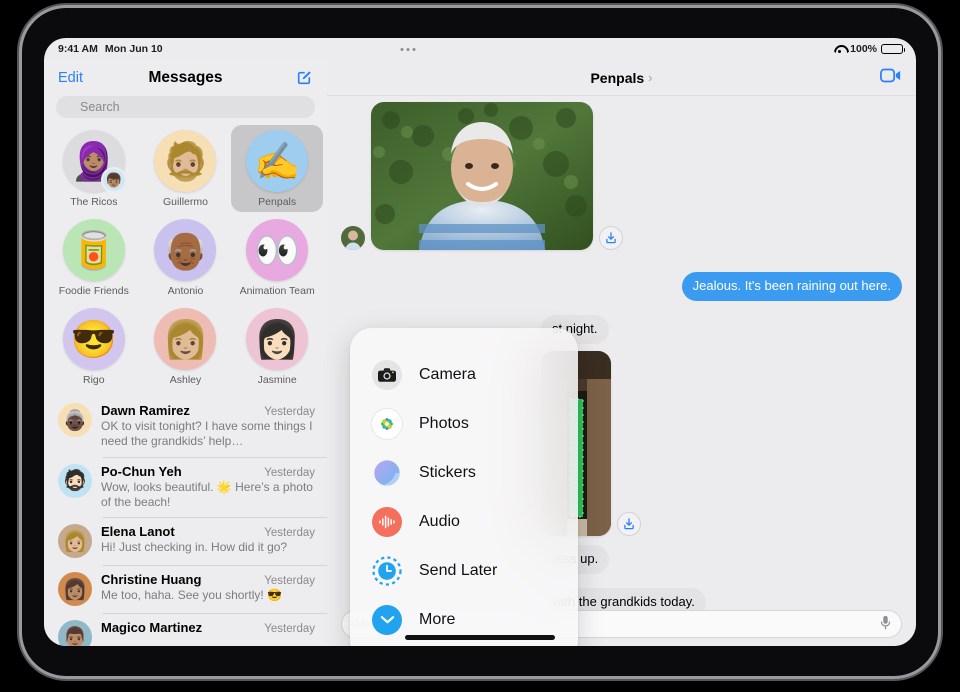 The height and width of the screenshot is (692, 960). Describe the element at coordinates (447, 374) in the screenshot. I see `menu-item-label: Camera` at that location.